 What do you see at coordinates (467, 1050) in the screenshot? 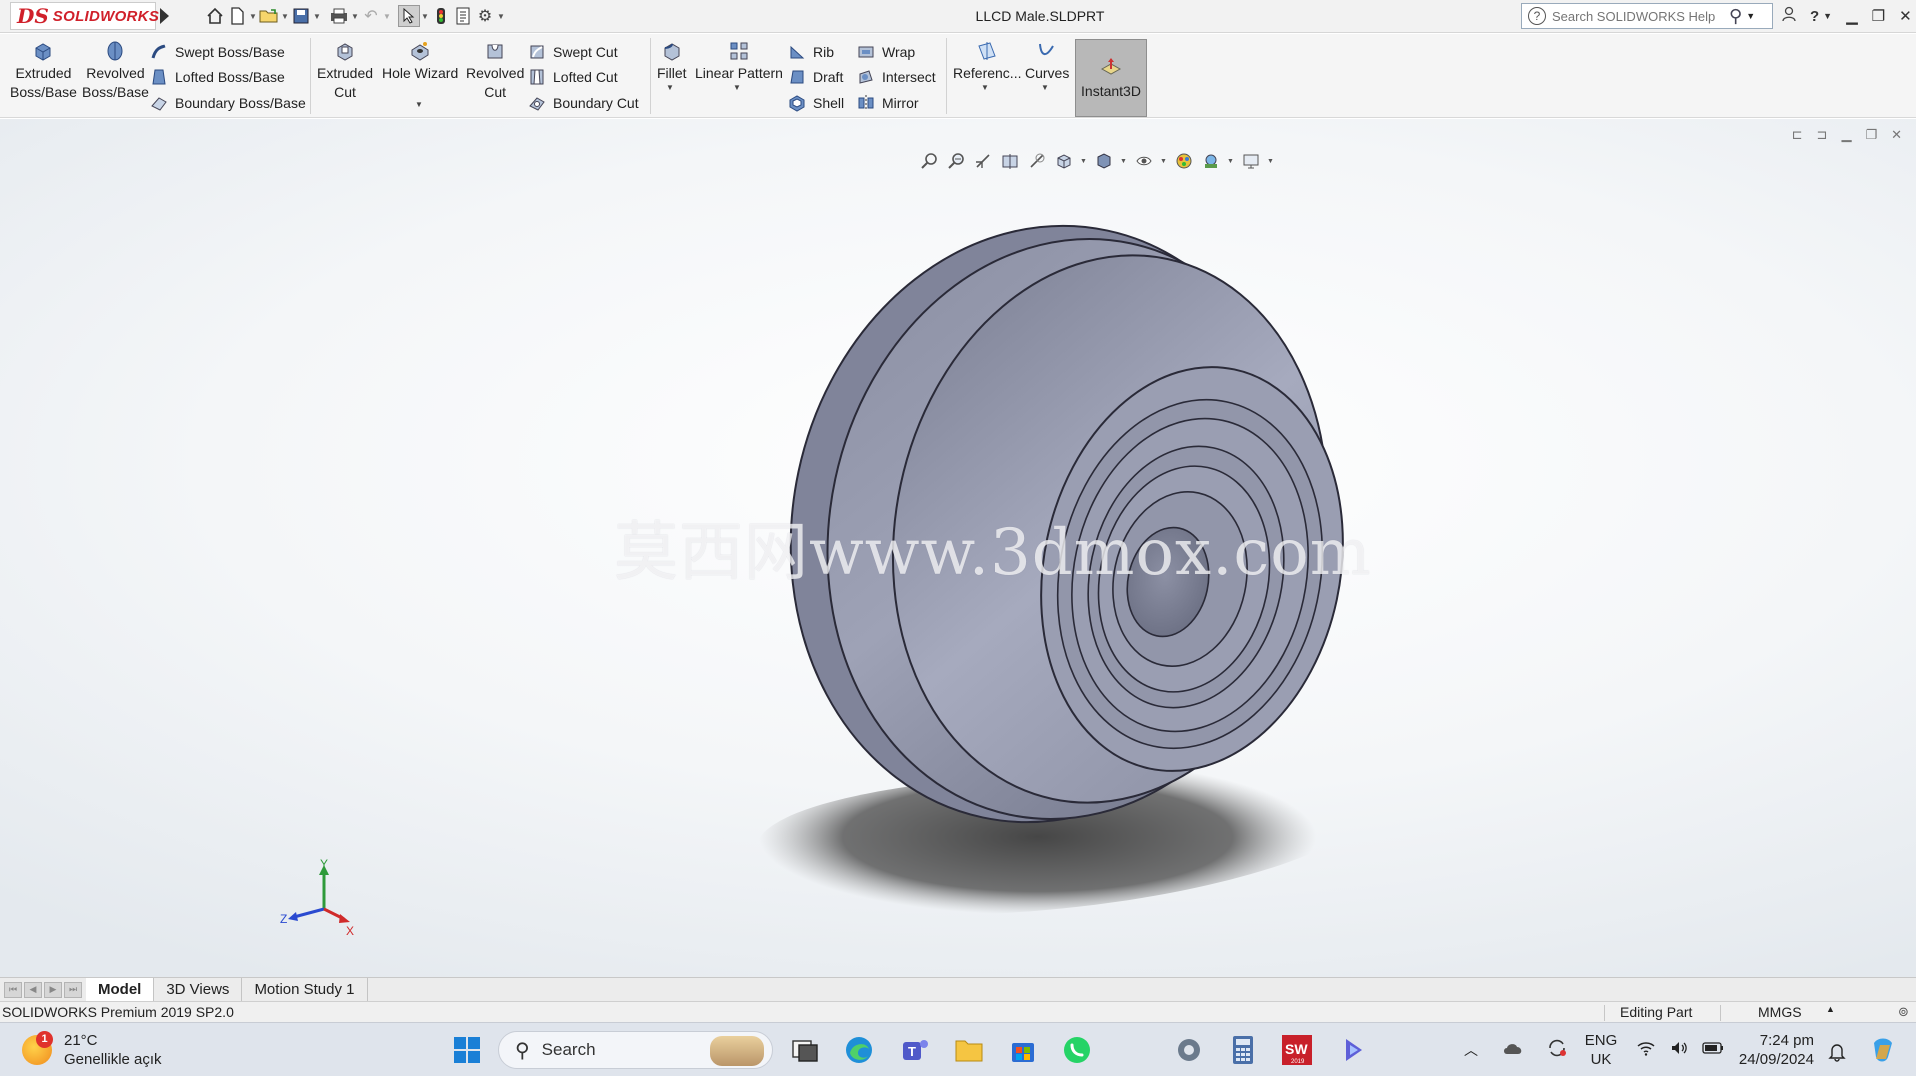
I see `windows-start-icon` at bounding box center [467, 1050].